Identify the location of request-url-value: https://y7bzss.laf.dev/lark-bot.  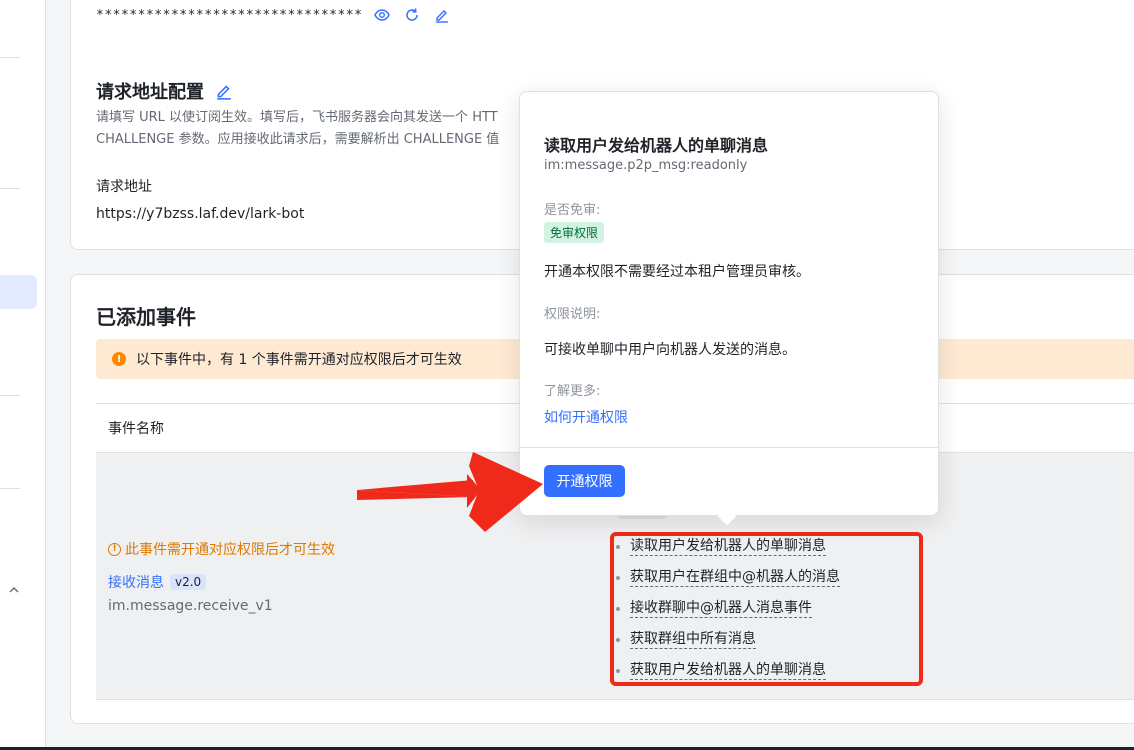
(200, 214).